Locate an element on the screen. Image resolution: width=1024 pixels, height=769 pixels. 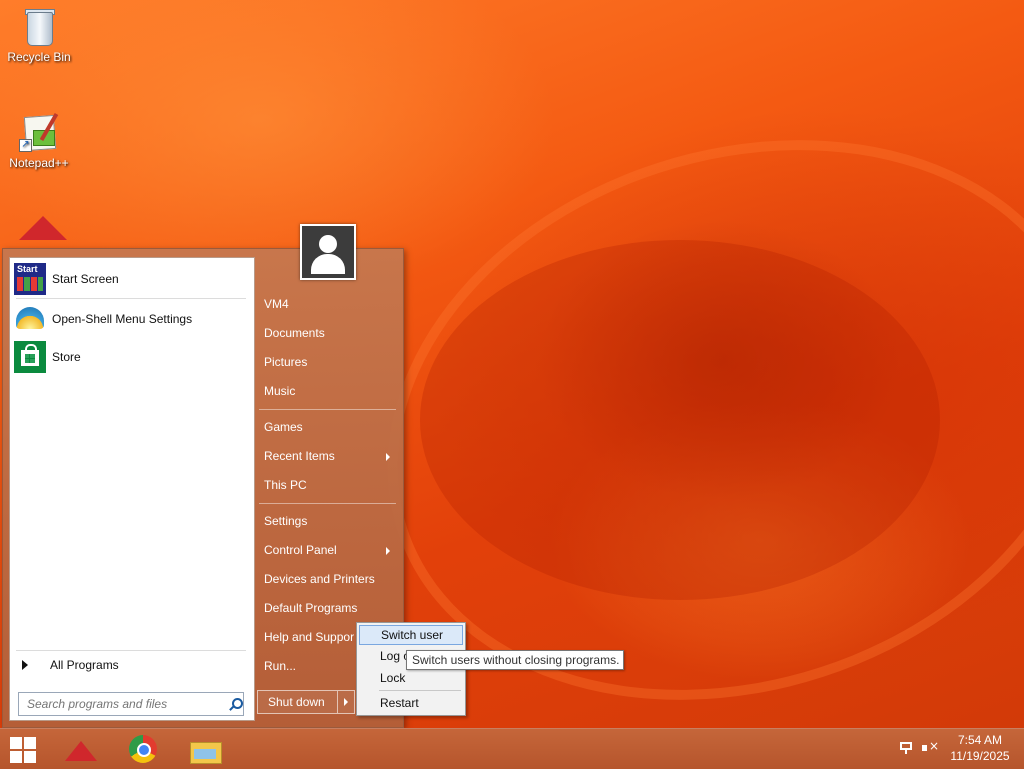
menu-item-label: Recent Items is located at coordinates (299, 456).